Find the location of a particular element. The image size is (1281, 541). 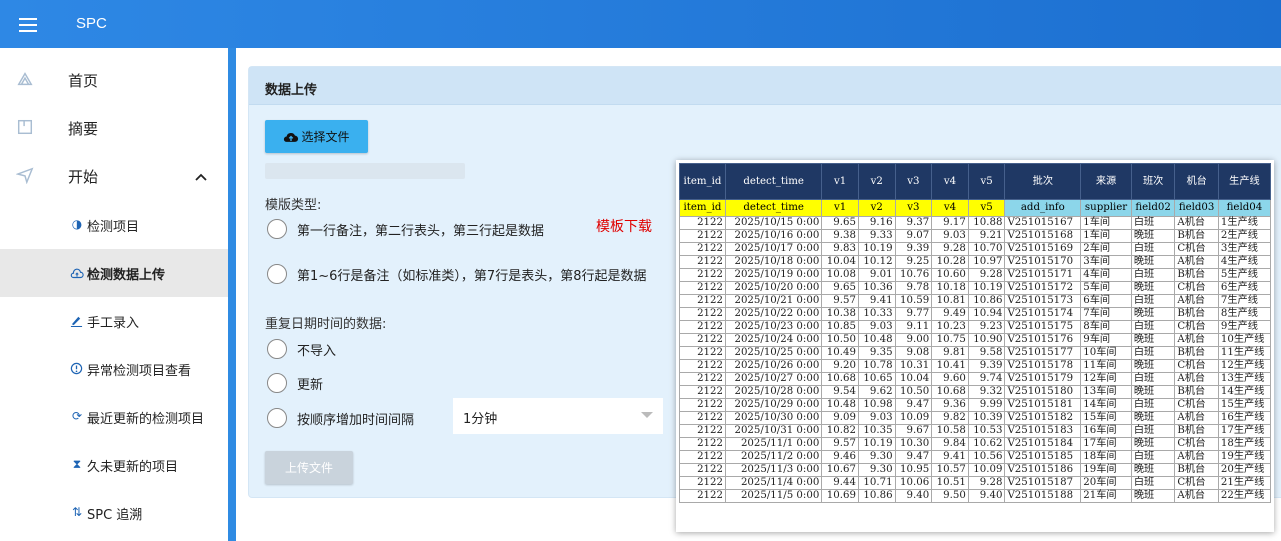

table-cell: 2生产线 is located at coordinates (1244, 236).